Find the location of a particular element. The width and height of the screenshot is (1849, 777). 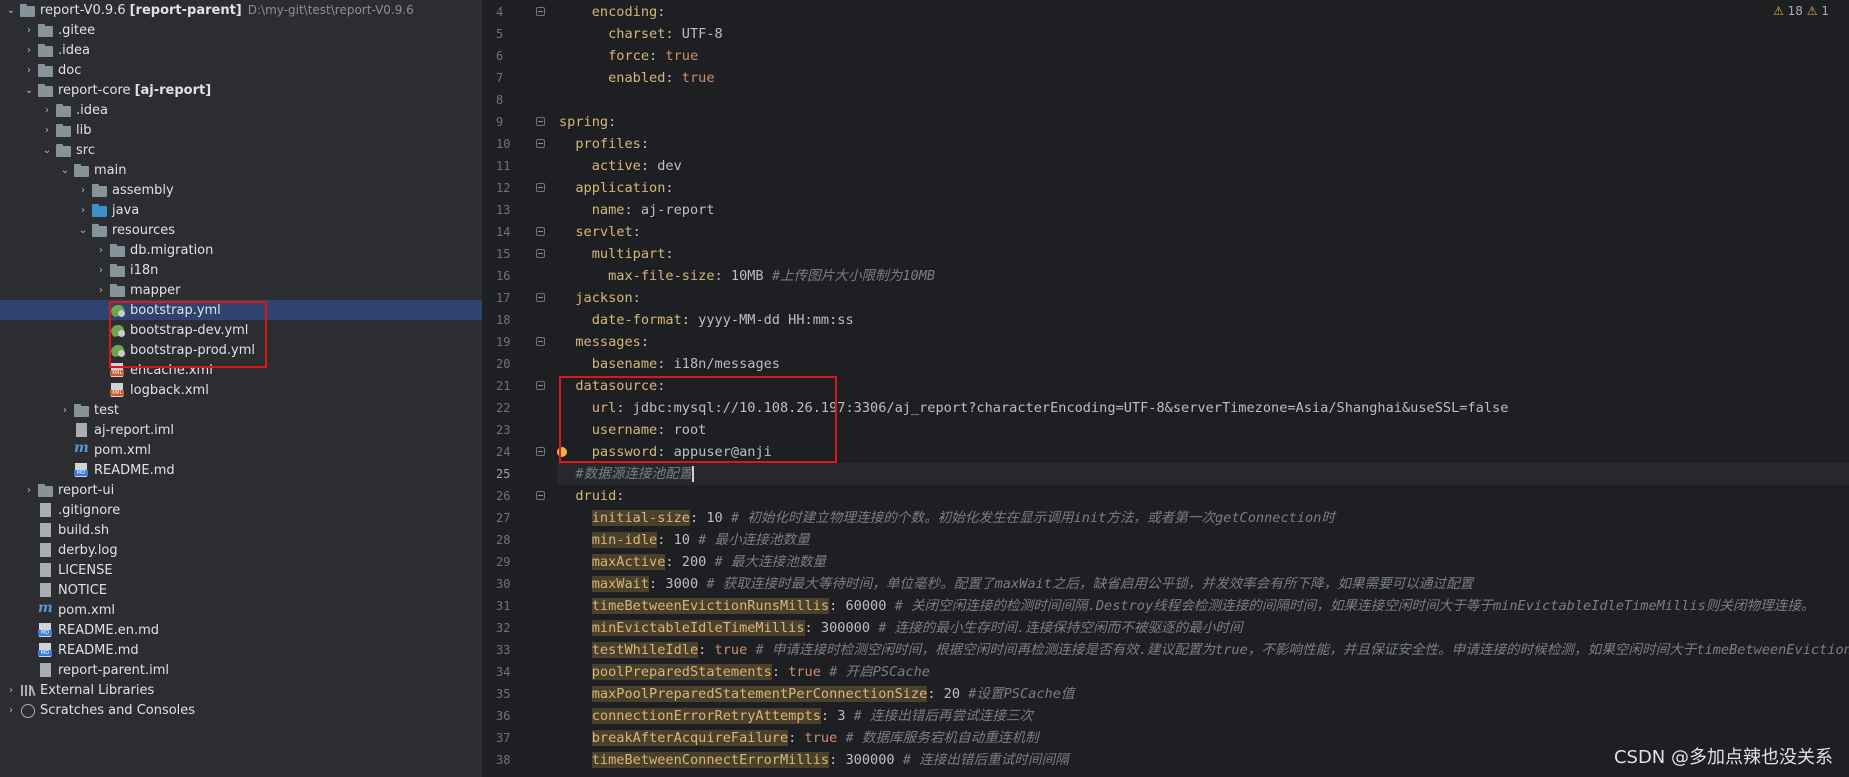

code-line: max-file-size: 10MB #上传图片大小限制为10MB is located at coordinates (1203, 276).